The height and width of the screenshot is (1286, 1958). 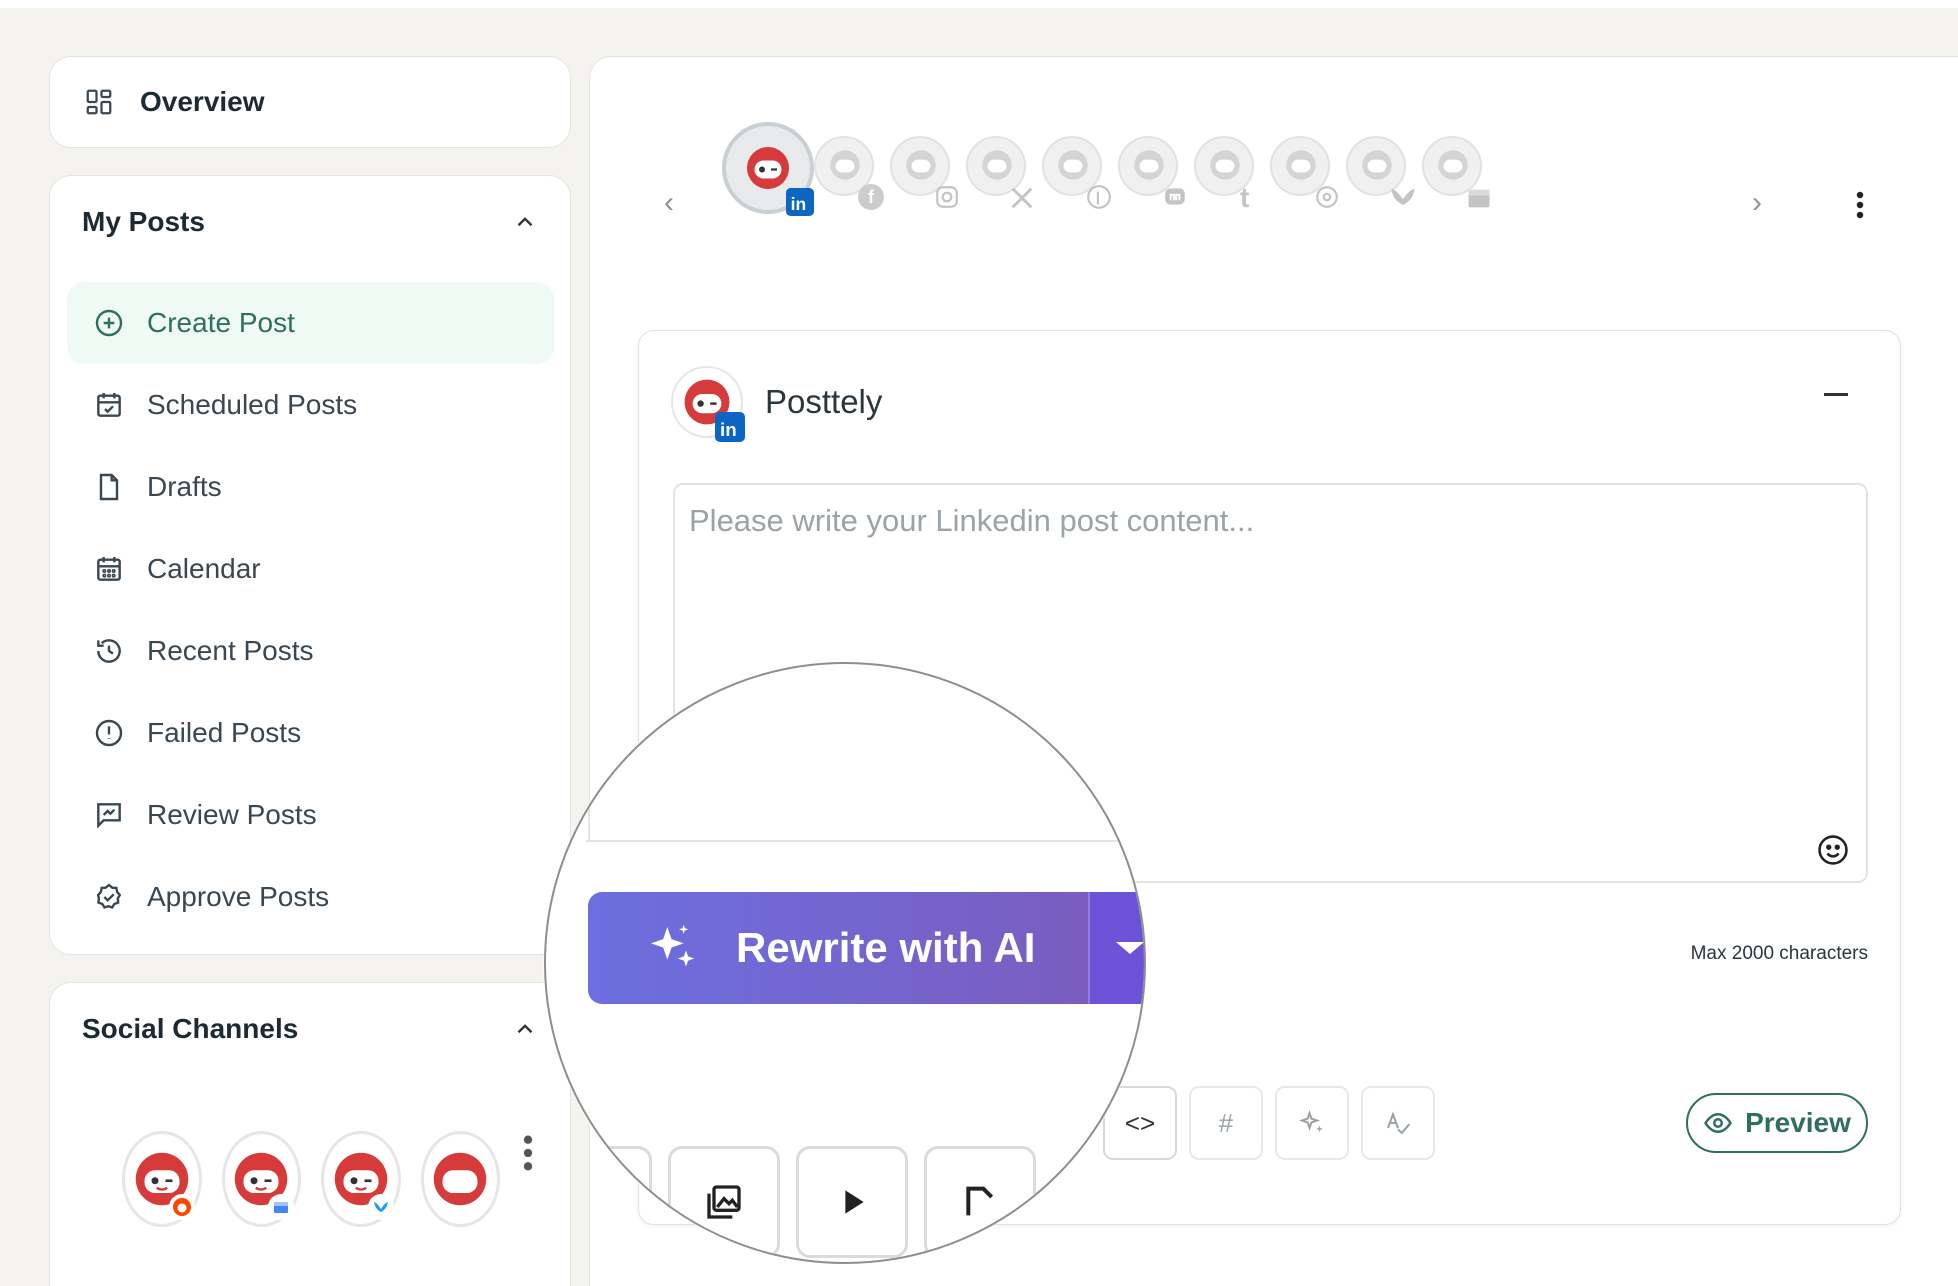 What do you see at coordinates (310, 569) in the screenshot?
I see `sidebar-item-calendar: Calendar` at bounding box center [310, 569].